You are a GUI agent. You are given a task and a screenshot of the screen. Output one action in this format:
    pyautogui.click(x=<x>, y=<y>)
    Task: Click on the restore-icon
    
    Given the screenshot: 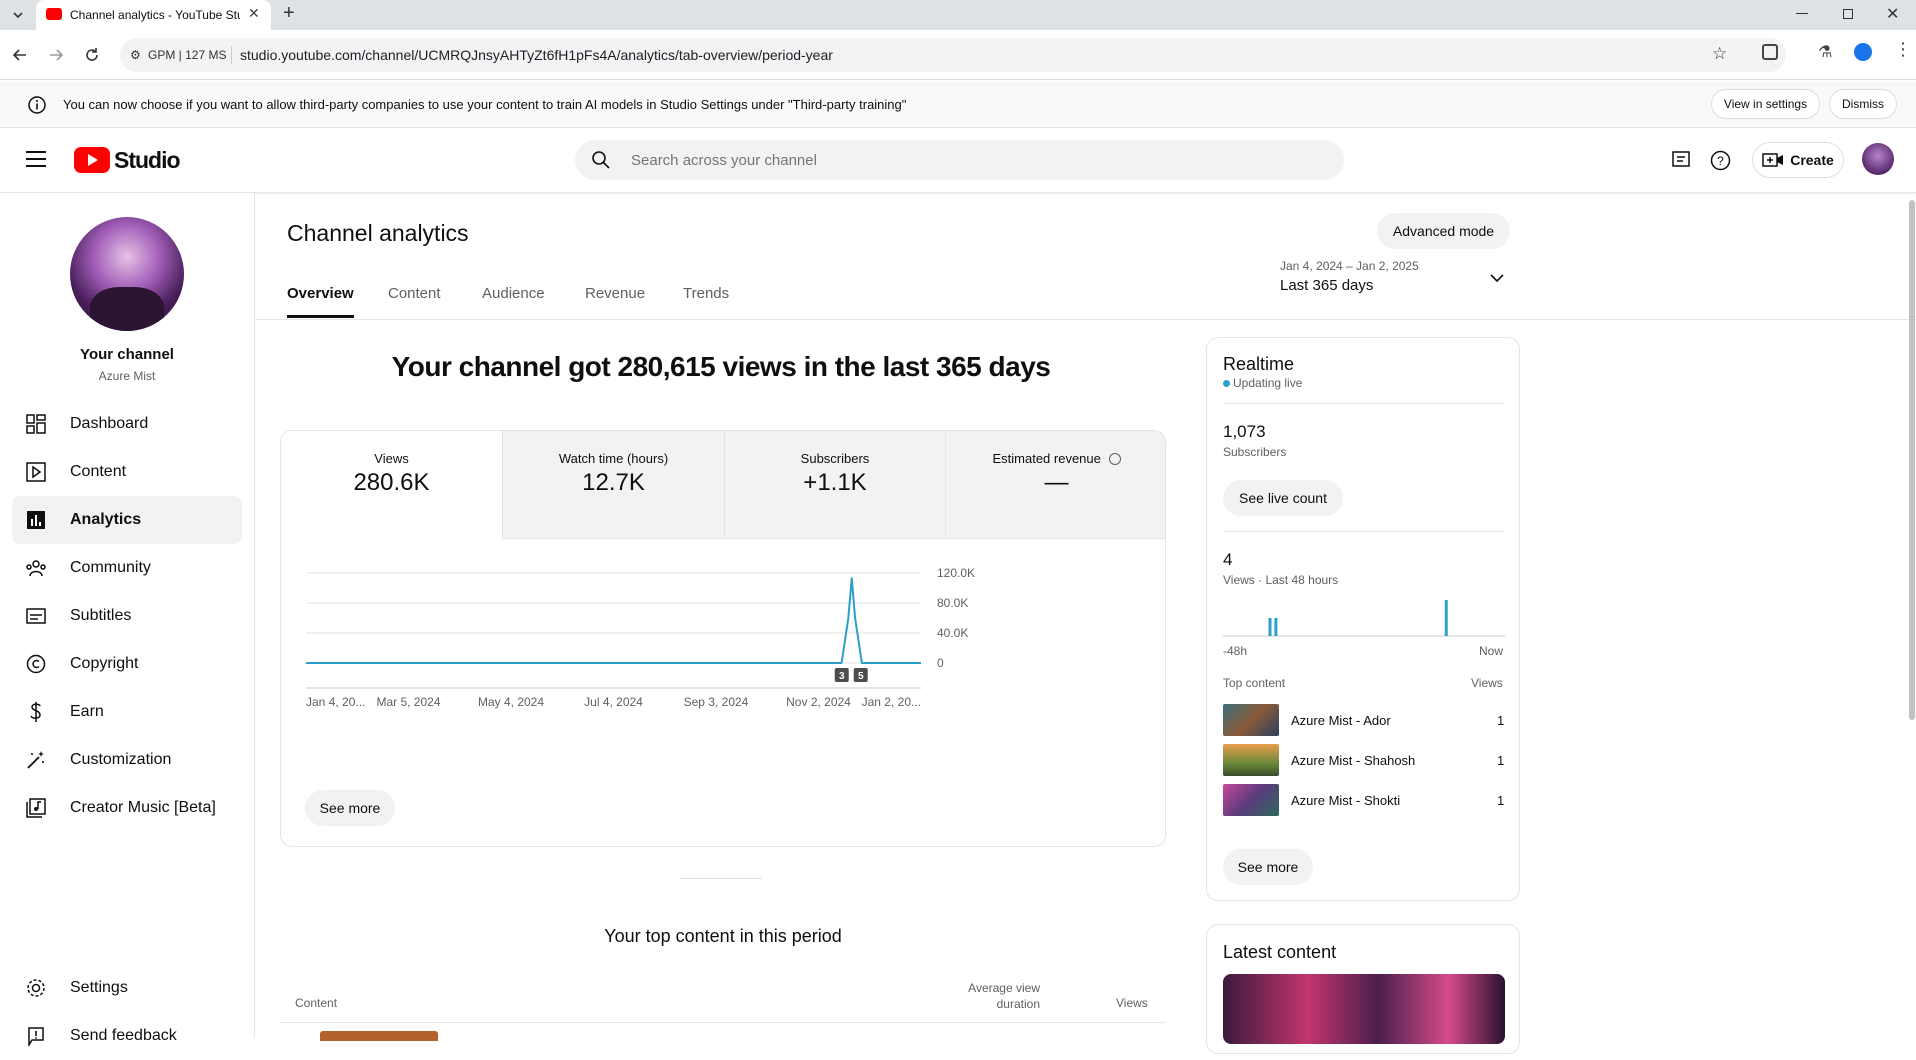 What is the action you would take?
    pyautogui.click(x=1848, y=14)
    